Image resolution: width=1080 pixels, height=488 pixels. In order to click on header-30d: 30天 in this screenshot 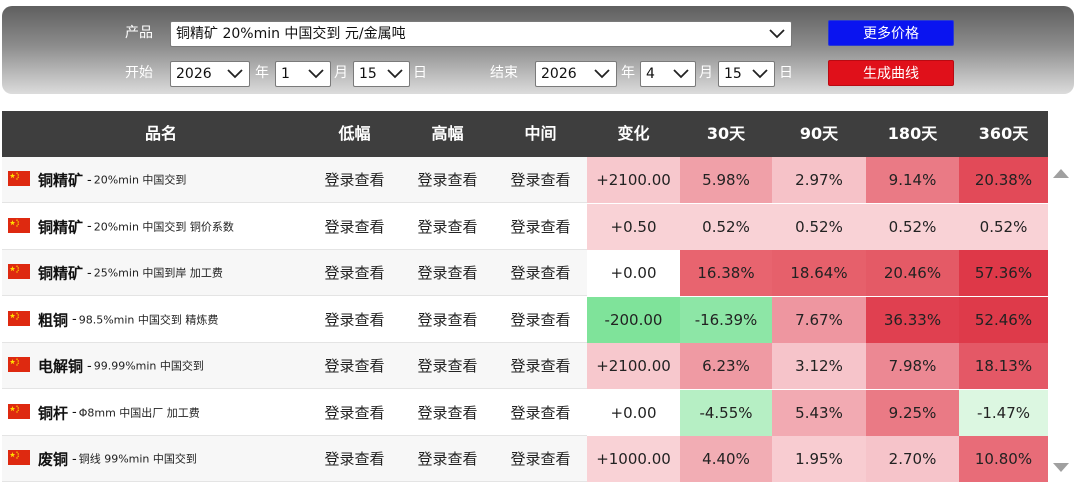, I will do `click(726, 134)`.